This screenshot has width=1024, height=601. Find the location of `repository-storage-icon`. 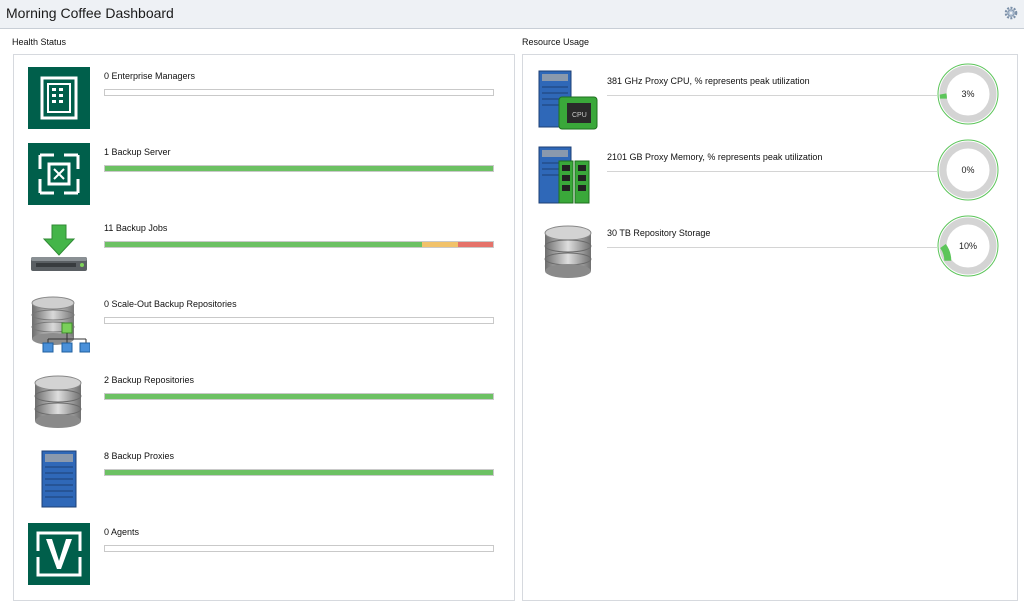

repository-storage-icon is located at coordinates (568, 253).